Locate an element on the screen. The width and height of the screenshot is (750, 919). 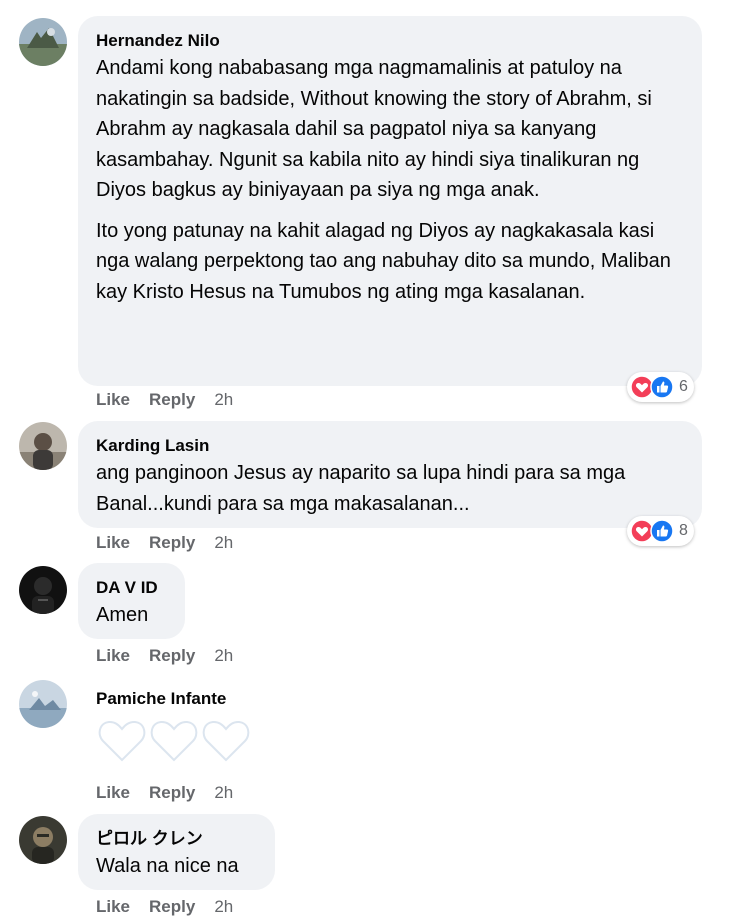
comment-author: DA V ID is located at coordinates (131, 588).